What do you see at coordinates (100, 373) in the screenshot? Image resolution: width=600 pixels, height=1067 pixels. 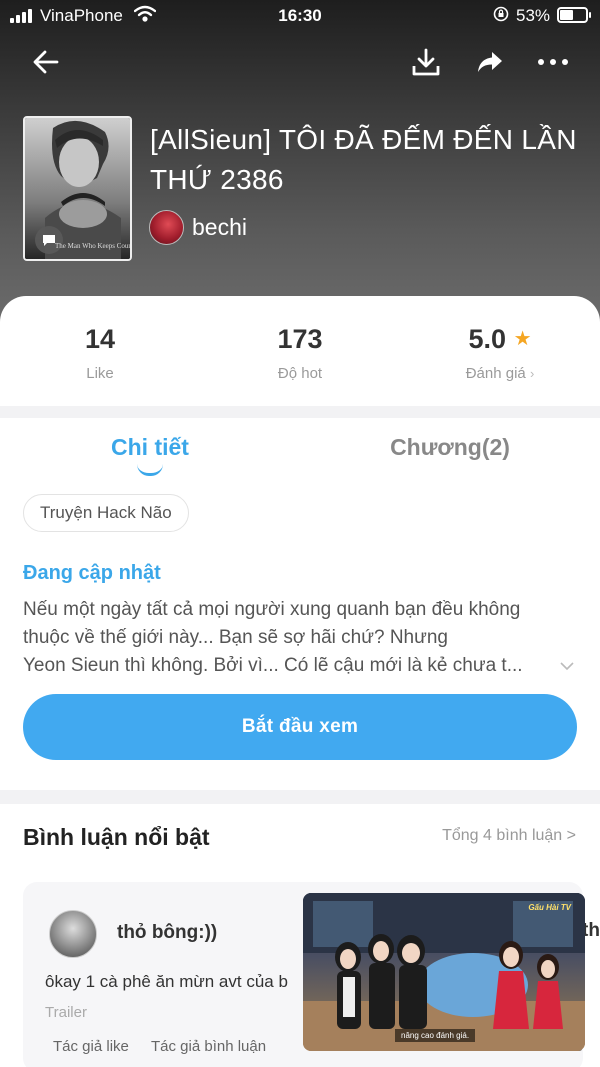 I see `likes-label: Like` at bounding box center [100, 373].